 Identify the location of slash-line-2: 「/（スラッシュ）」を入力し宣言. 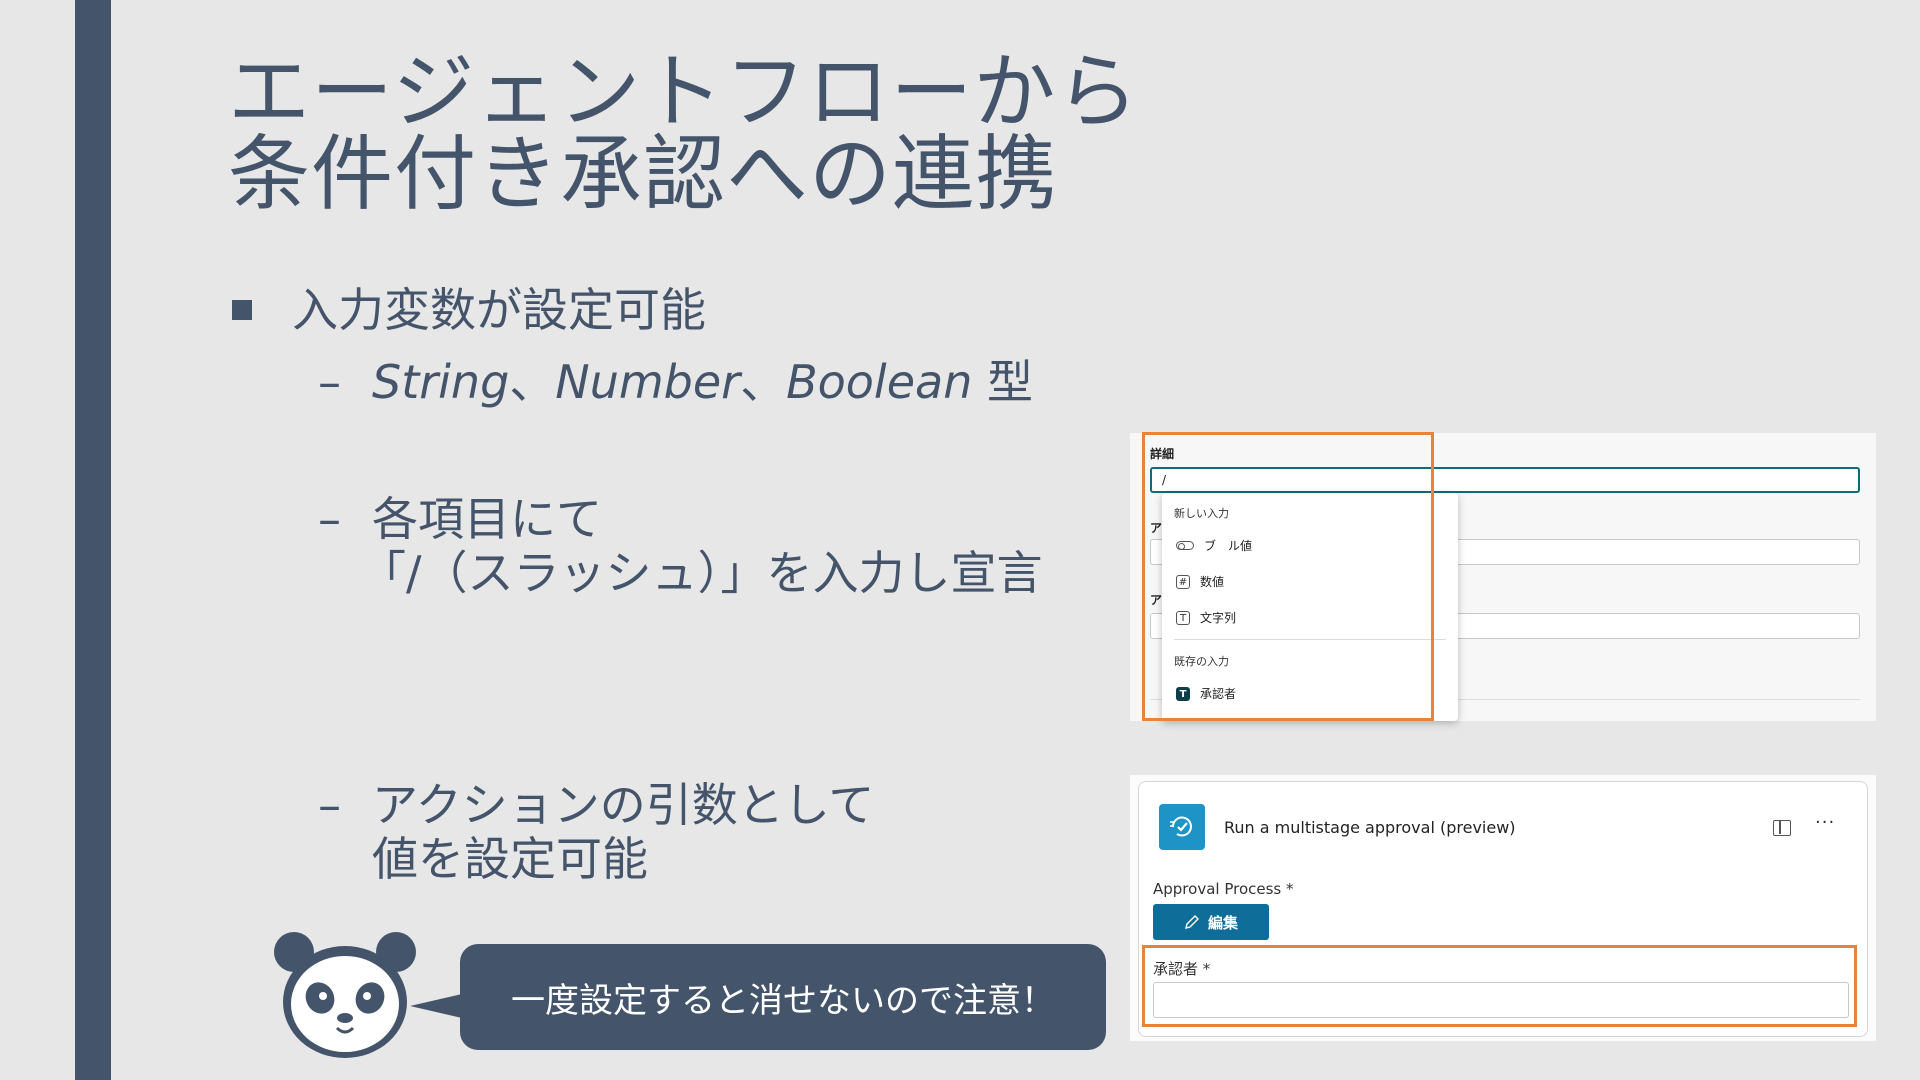
(701, 573).